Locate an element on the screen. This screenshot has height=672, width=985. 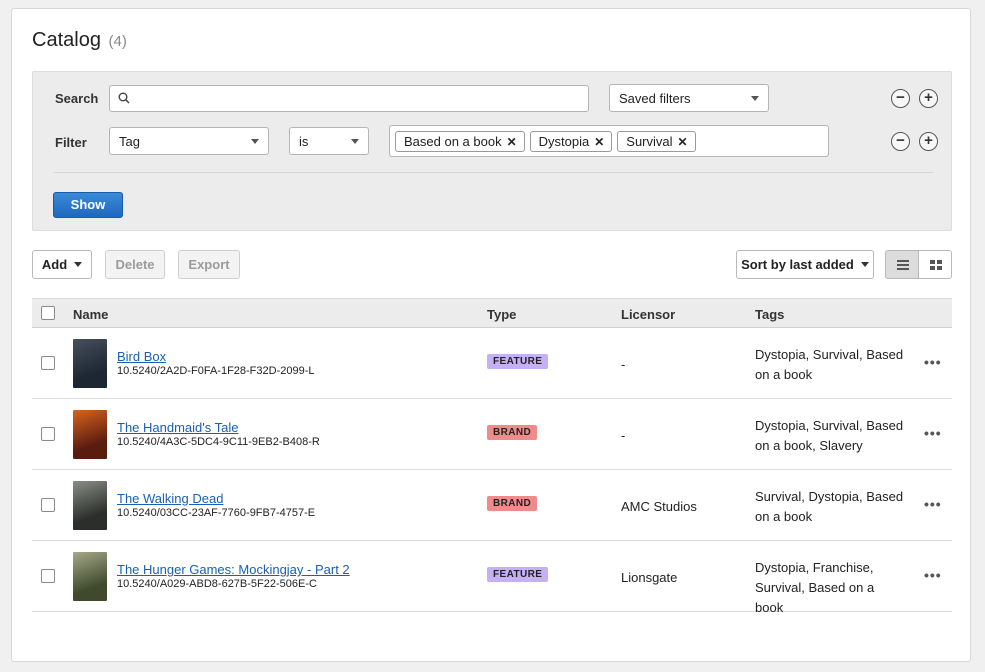
table-header: Name Type Licensor Tags is located at coordinates (492, 313).